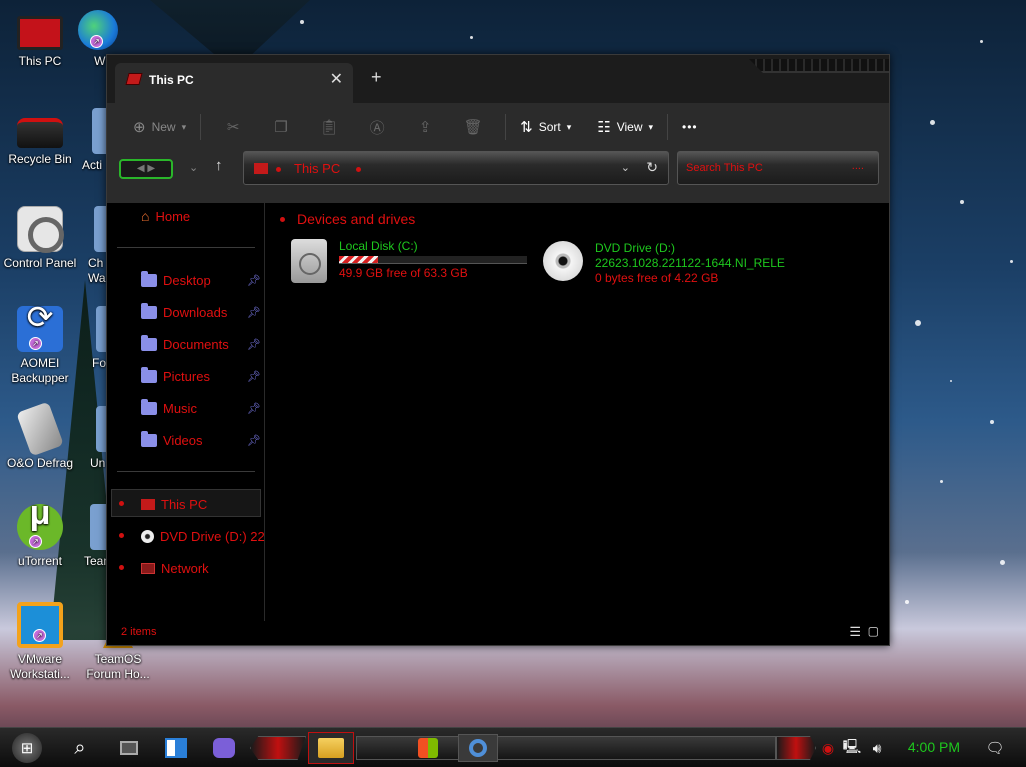 The width and height of the screenshot is (1026, 767). I want to click on settings-icon, so click(478, 748).